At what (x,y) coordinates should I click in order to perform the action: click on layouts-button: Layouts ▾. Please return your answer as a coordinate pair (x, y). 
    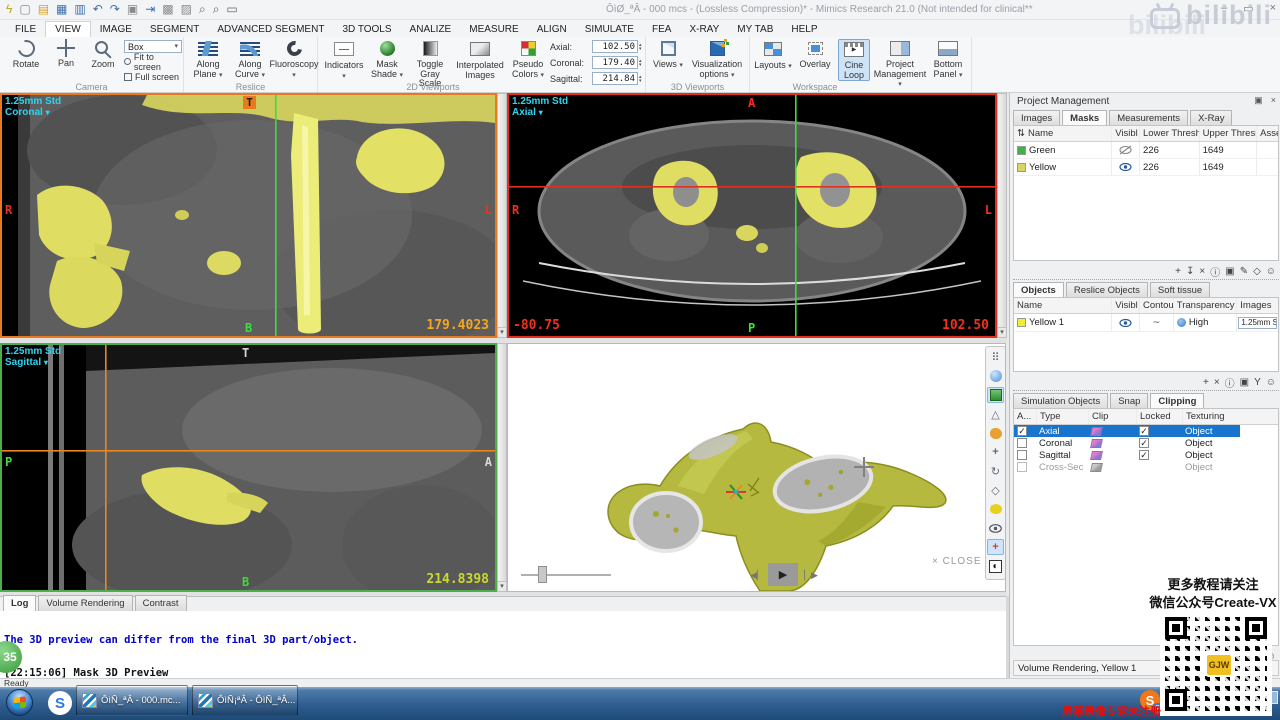
    Looking at the image, I should click on (773, 55).